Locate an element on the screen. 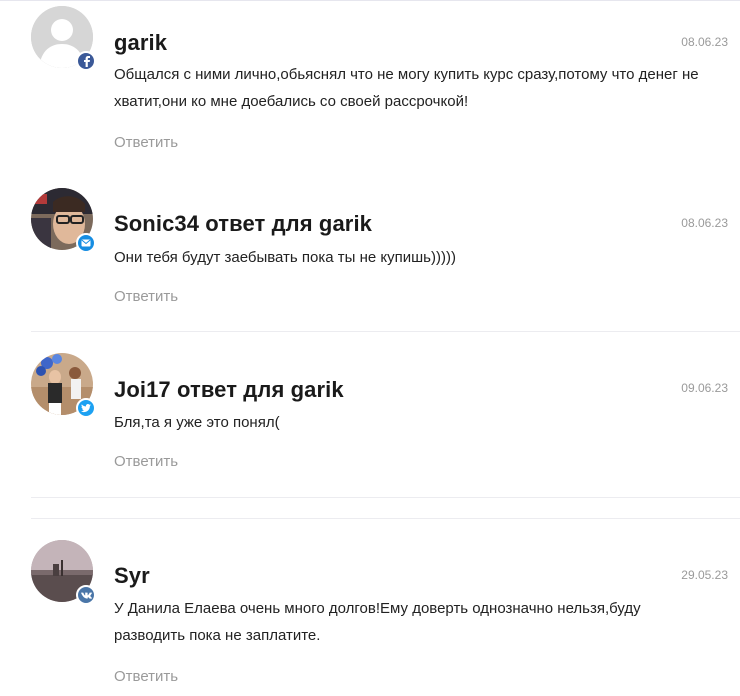 The height and width of the screenshot is (696, 740). twitter-icon is located at coordinates (86, 408).